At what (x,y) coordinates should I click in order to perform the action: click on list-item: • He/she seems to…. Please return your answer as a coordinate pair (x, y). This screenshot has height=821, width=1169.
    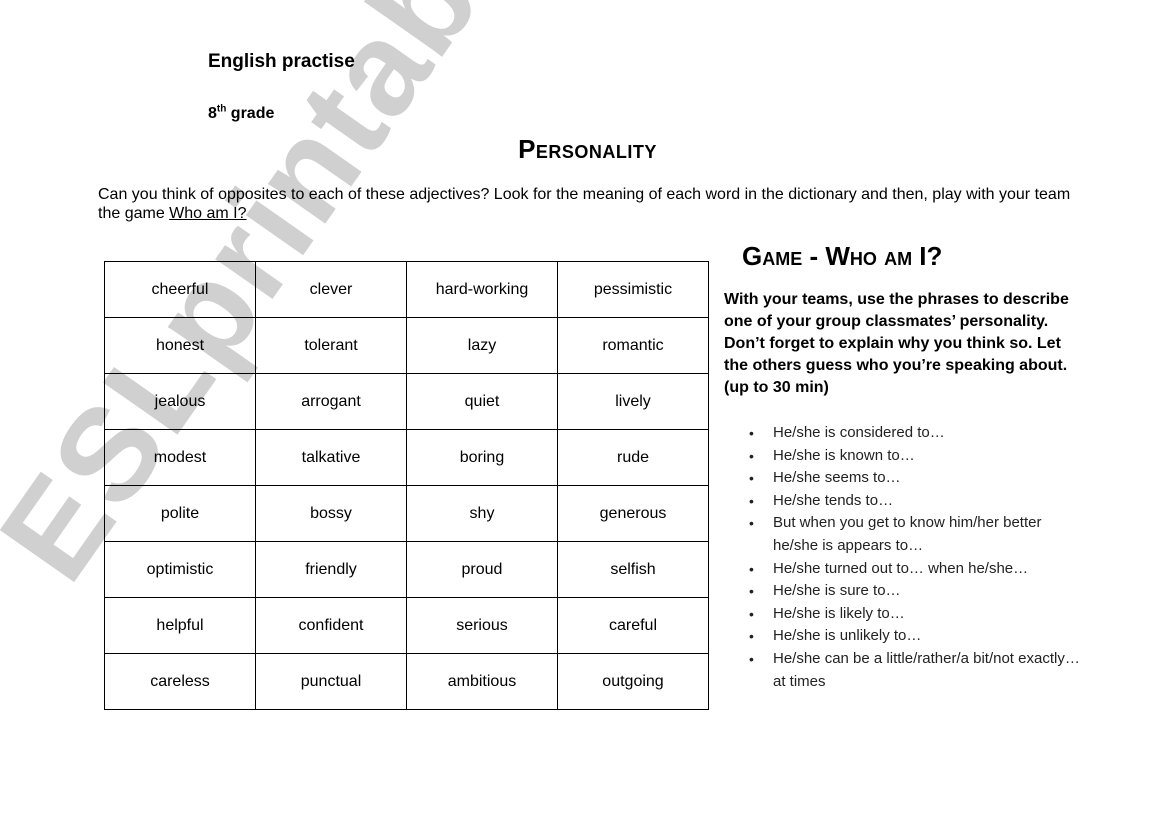
    Looking at the image, I should click on (912, 478).